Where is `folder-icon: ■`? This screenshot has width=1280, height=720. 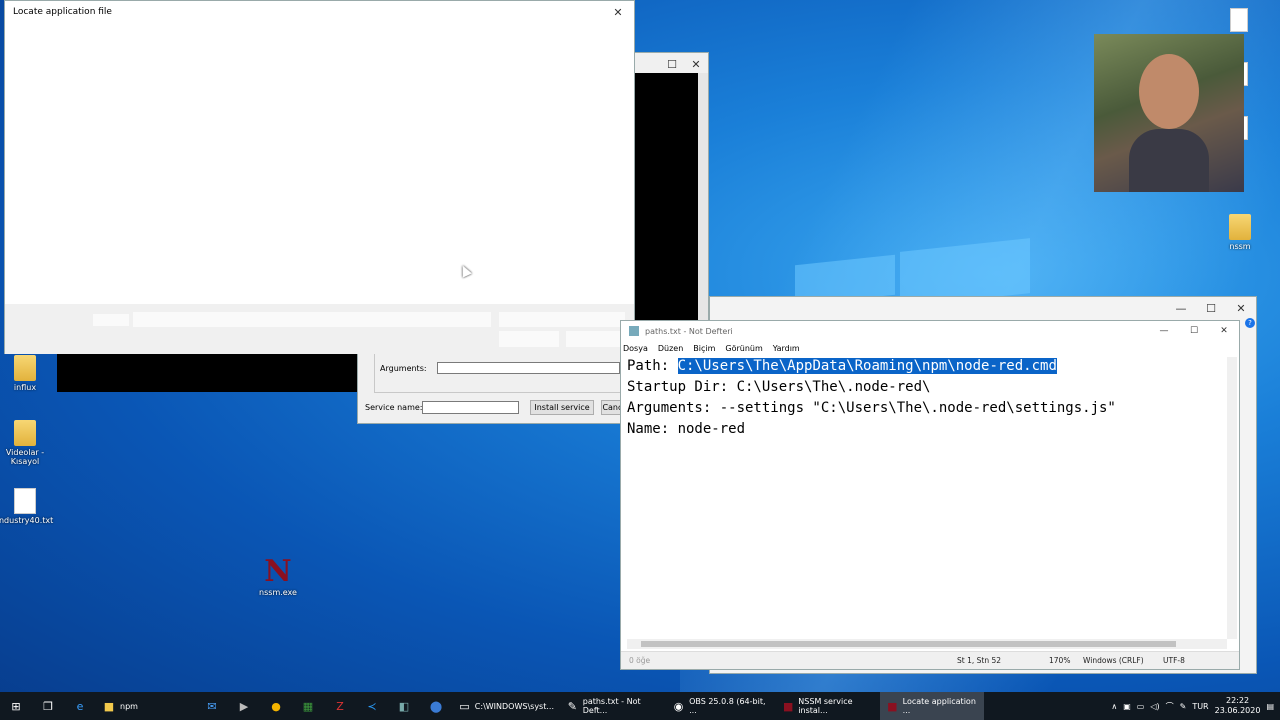 folder-icon: ■ is located at coordinates (109, 706).